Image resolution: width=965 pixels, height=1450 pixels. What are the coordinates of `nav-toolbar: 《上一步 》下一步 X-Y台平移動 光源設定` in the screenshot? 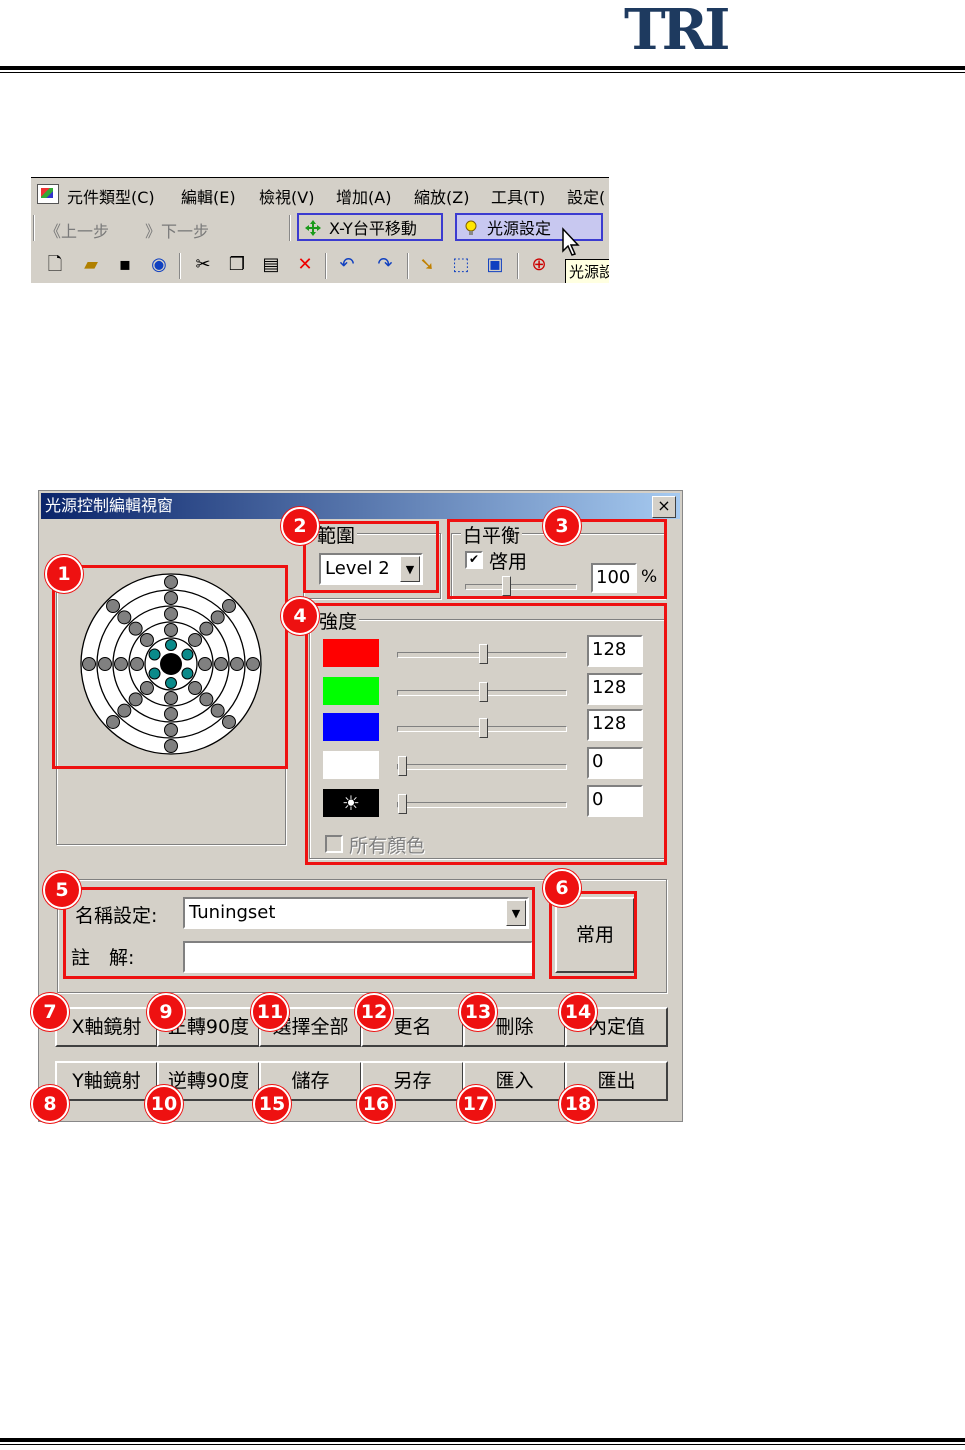 It's located at (320, 229).